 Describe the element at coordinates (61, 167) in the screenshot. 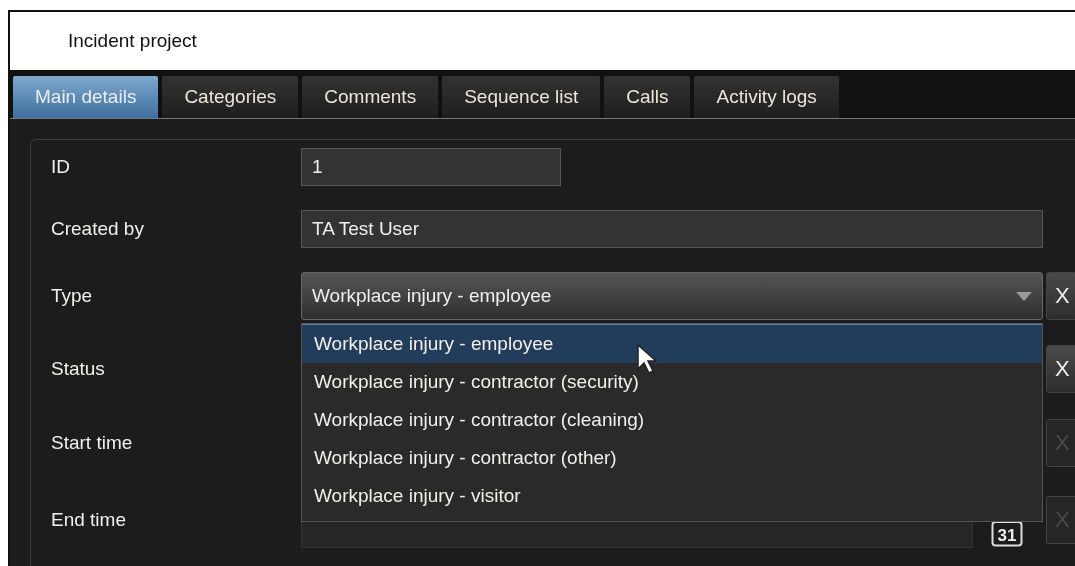

I see `field-label: ID` at that location.